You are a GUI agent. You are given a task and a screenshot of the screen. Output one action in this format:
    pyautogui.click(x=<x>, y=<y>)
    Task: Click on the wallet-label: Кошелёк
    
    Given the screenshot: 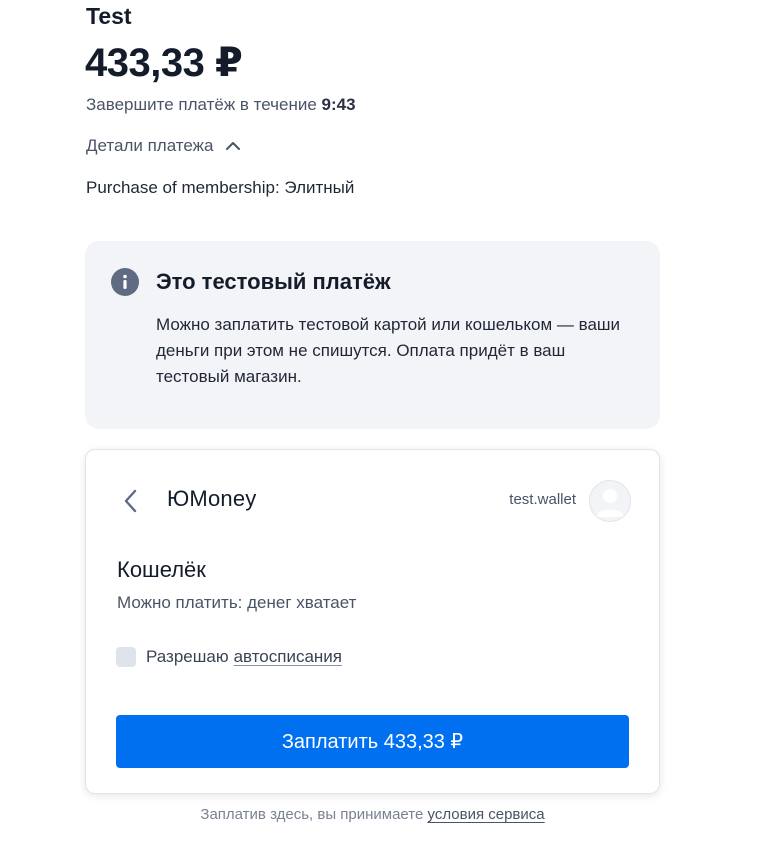 What is the action you would take?
    pyautogui.click(x=161, y=569)
    